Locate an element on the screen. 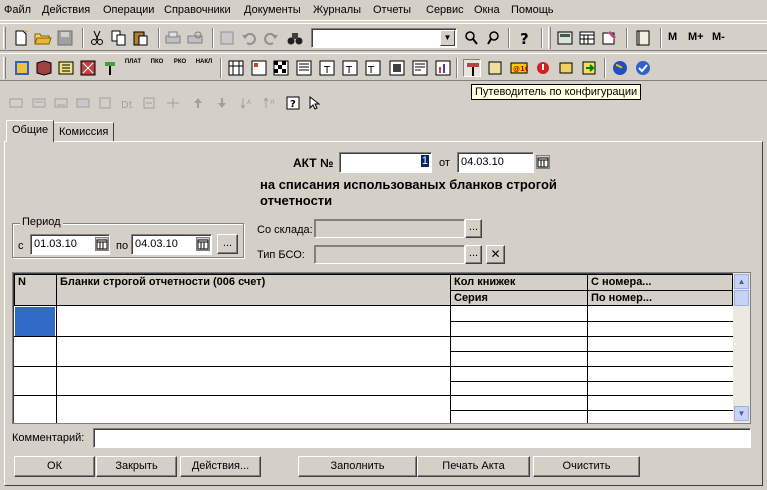  memory-subtract-button: M- is located at coordinates (718, 37).